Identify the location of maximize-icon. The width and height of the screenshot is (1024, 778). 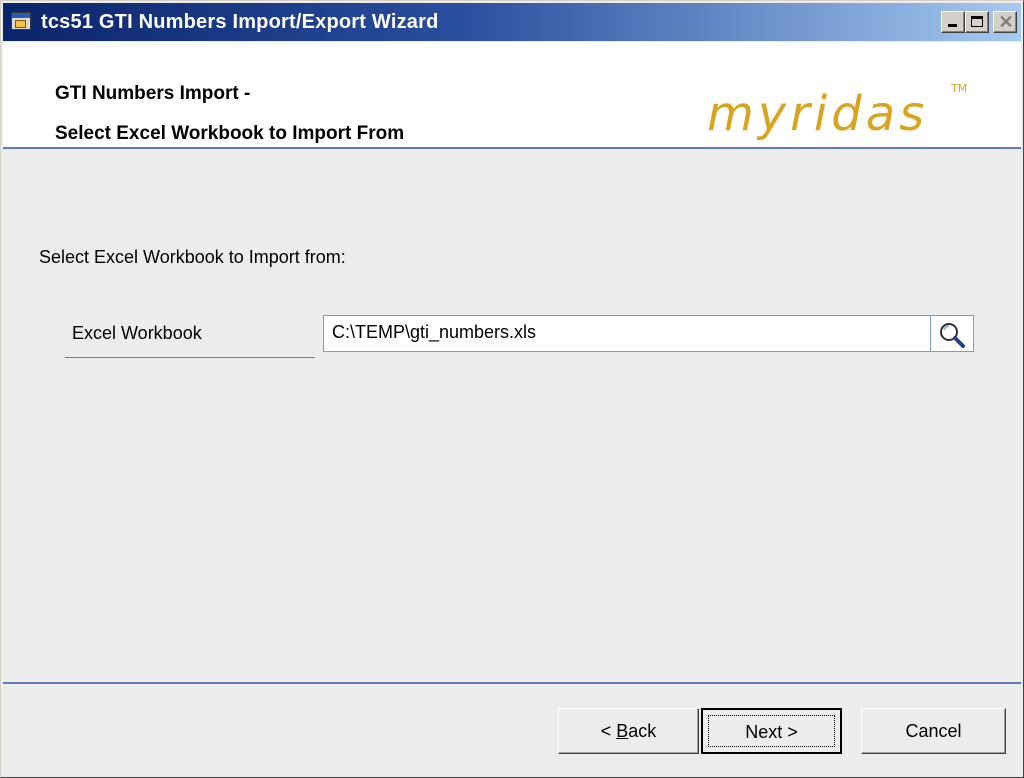
(977, 21).